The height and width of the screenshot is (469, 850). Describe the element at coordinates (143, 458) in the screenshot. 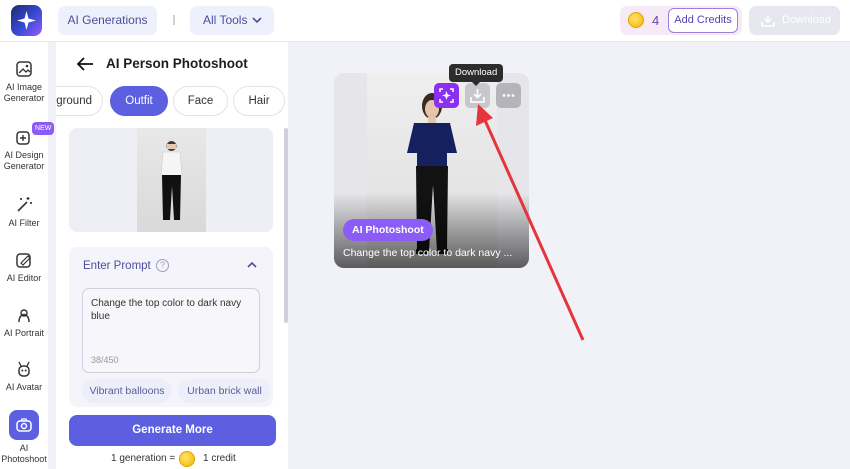

I see `cost-left: 1 generation =` at that location.